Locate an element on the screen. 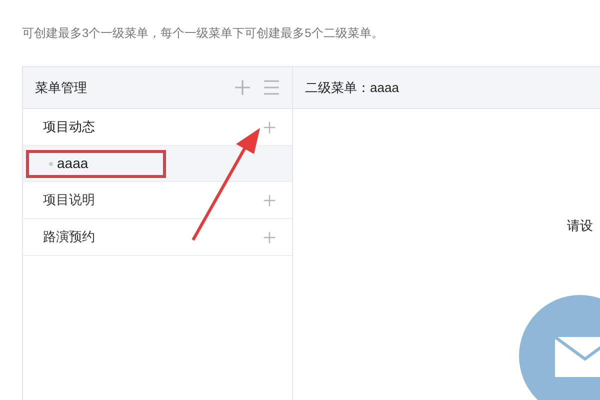  detail-title: 二级菜单：aaaa is located at coordinates (352, 87).